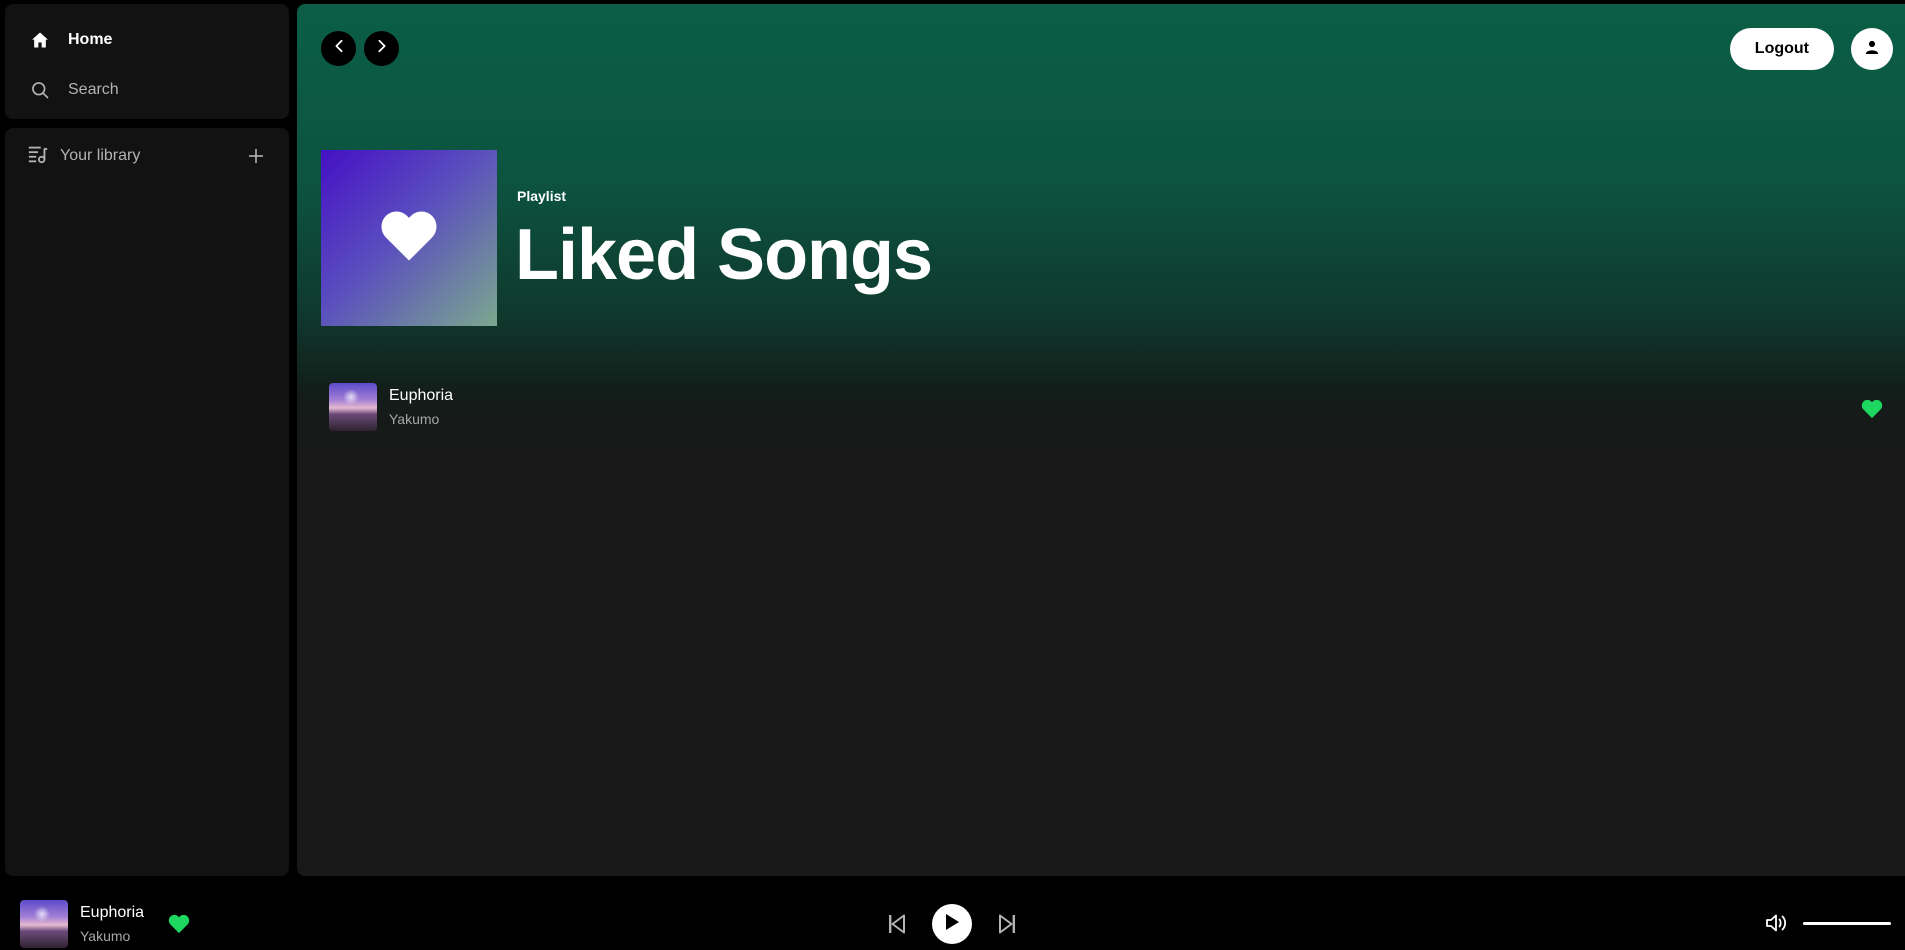 Image resolution: width=1905 pixels, height=950 pixels. Describe the element at coordinates (1007, 924) in the screenshot. I see `skip-next-icon` at that location.